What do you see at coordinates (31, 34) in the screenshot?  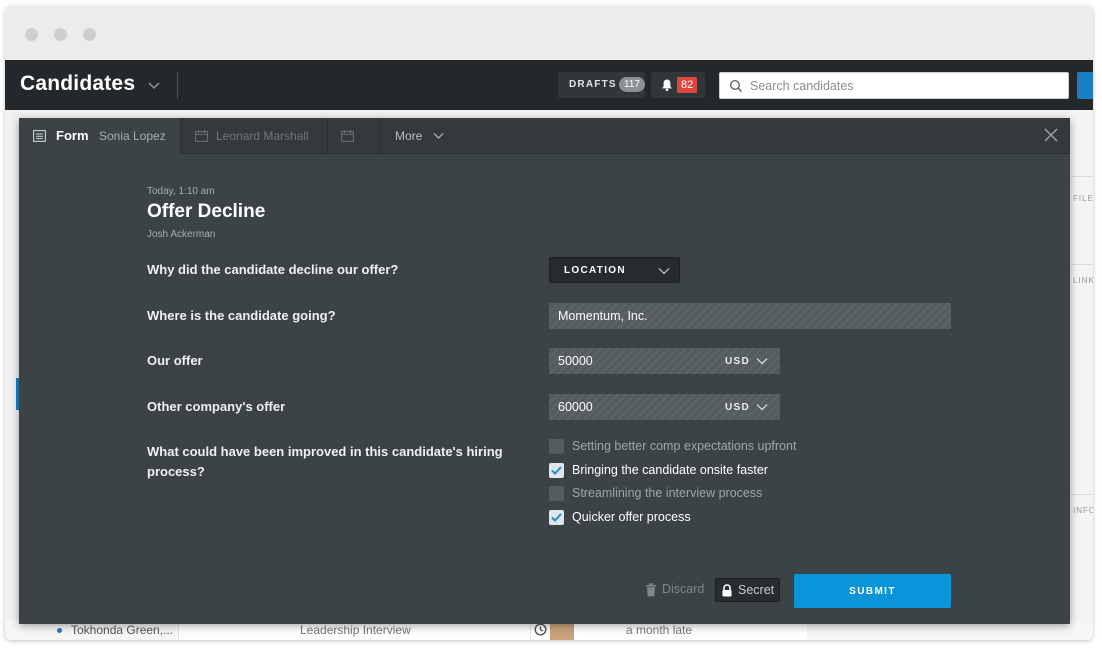 I see `window-close-dot` at bounding box center [31, 34].